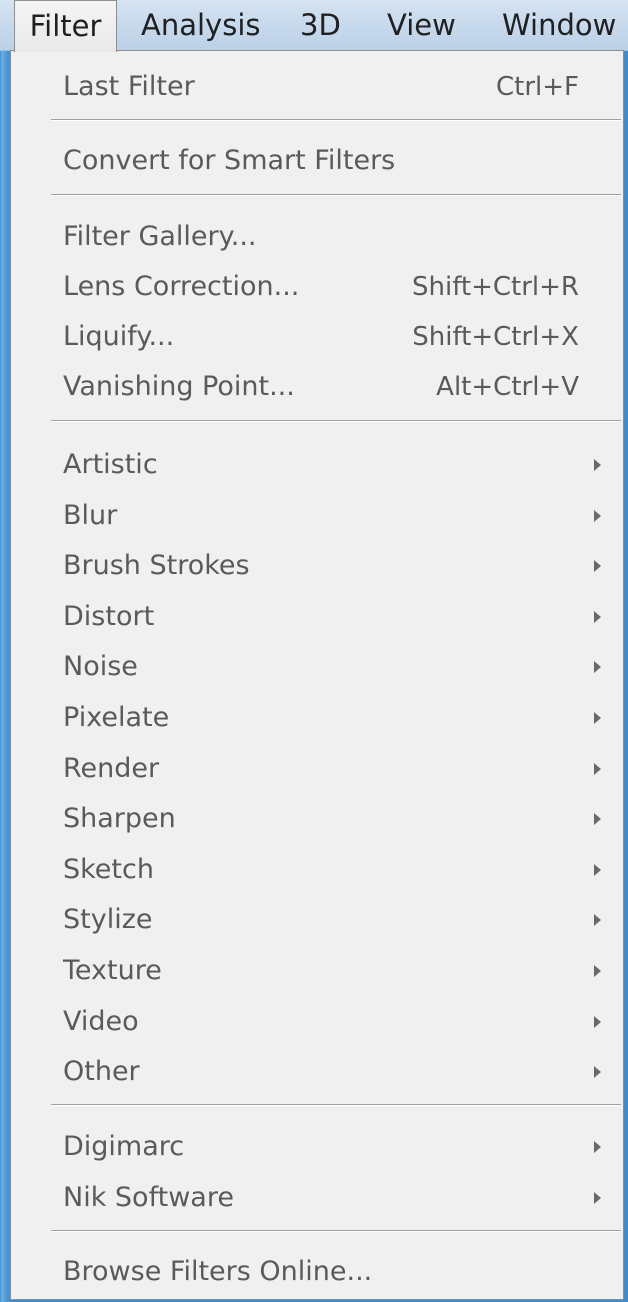 This screenshot has width=628, height=1302. I want to click on menu-item-stylize: Stylize, so click(317, 920).